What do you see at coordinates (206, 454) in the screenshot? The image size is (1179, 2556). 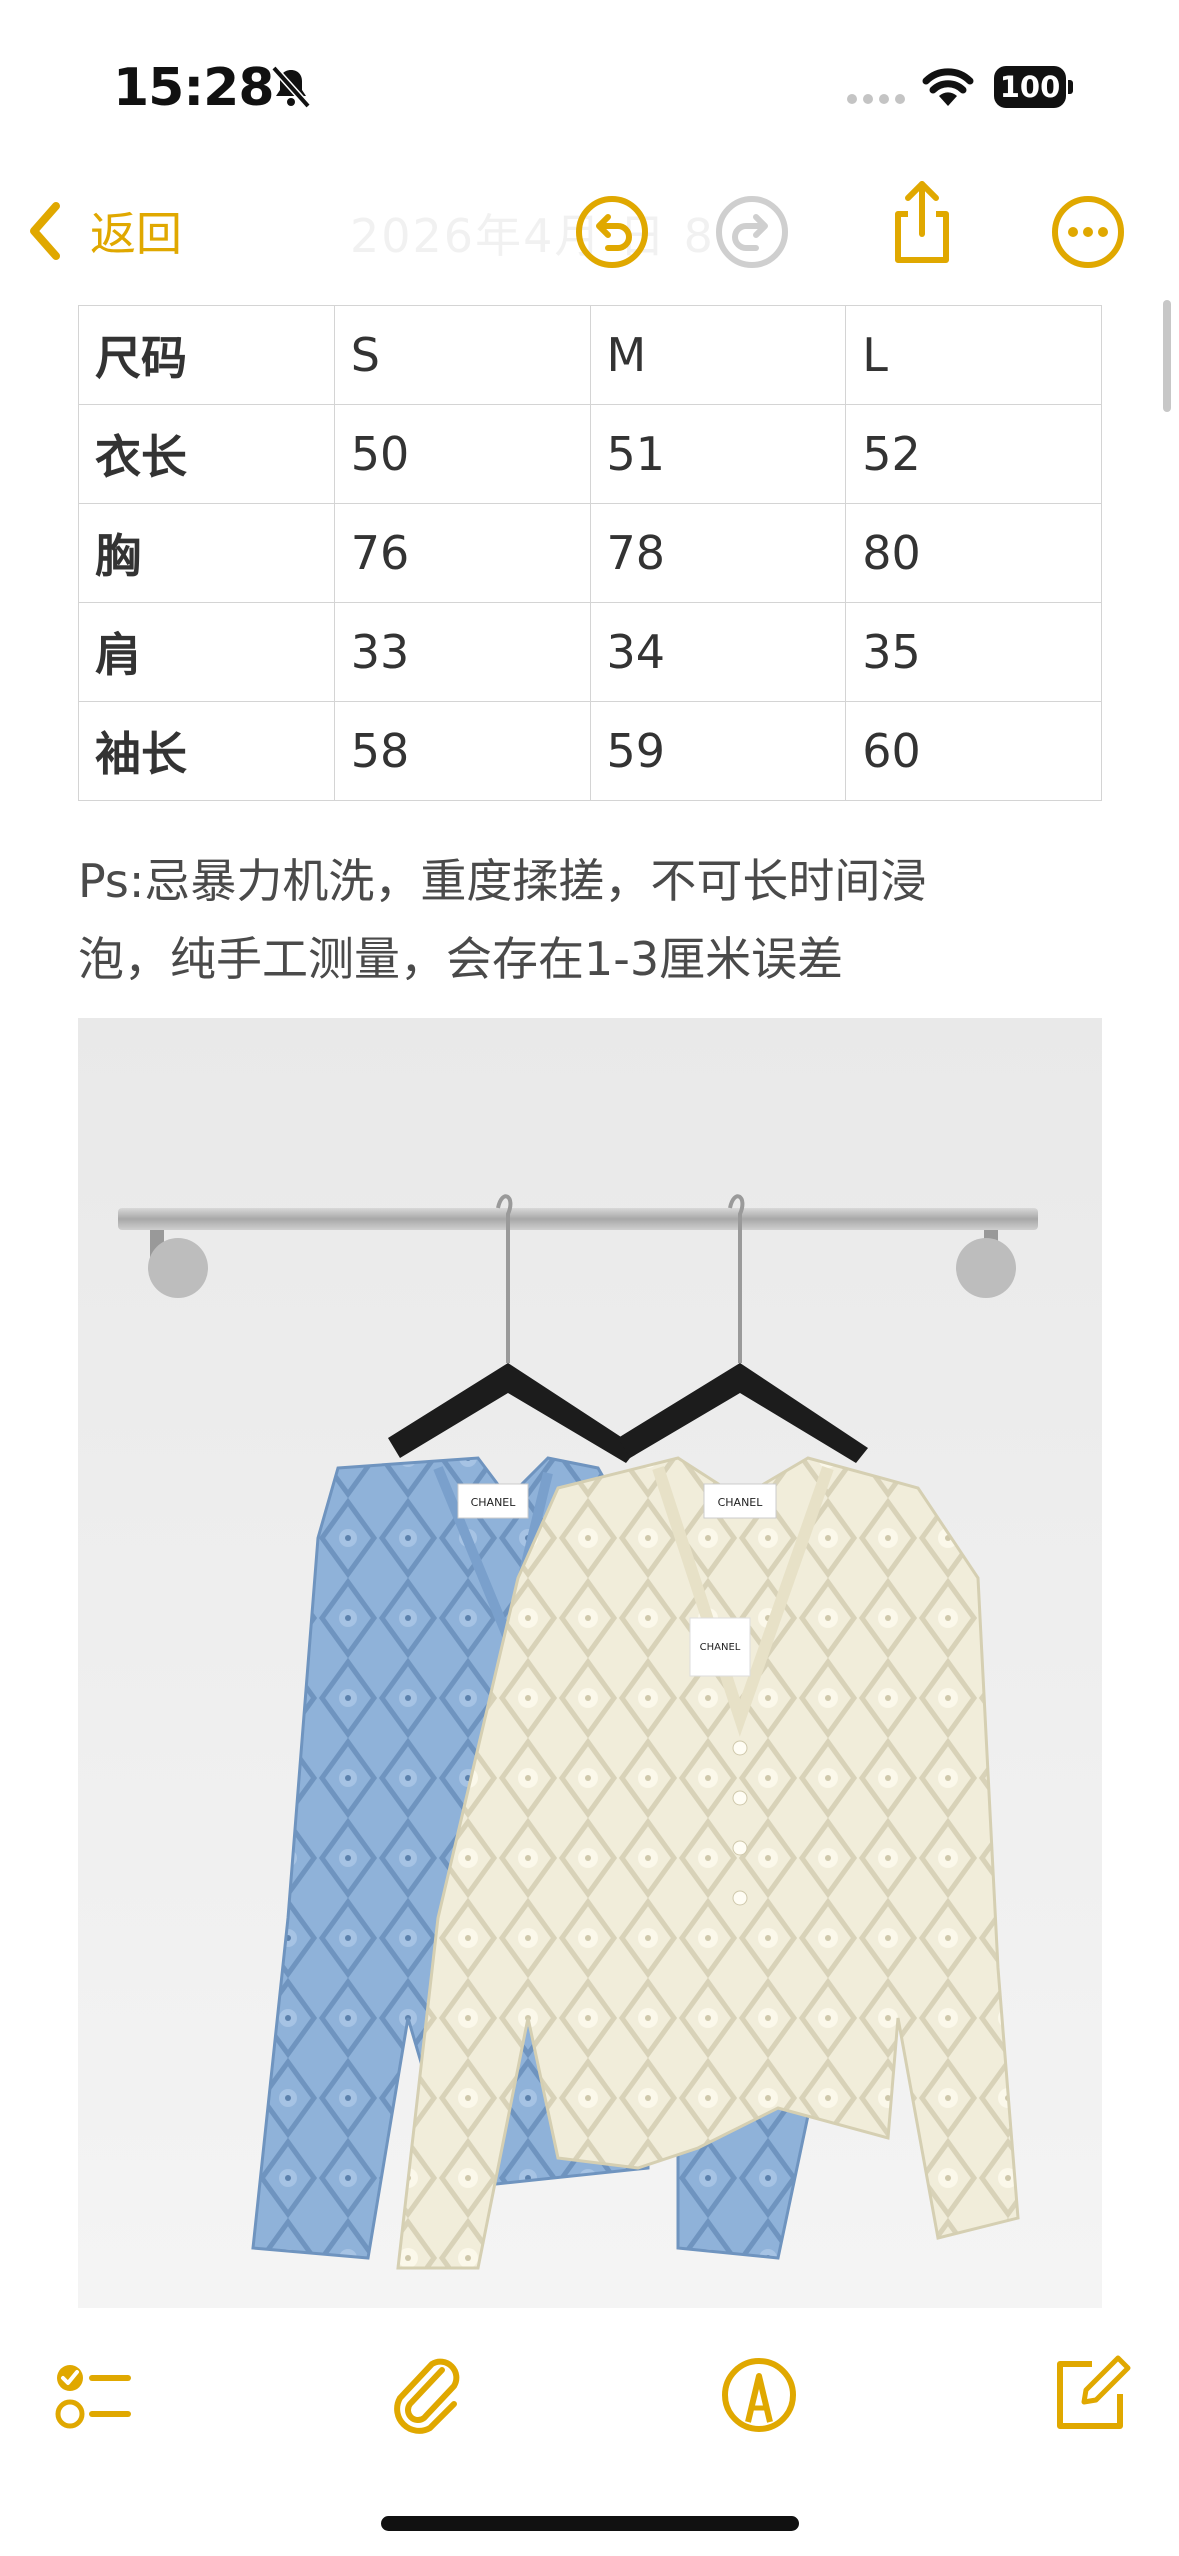 I see `table-cell: 衣长` at bounding box center [206, 454].